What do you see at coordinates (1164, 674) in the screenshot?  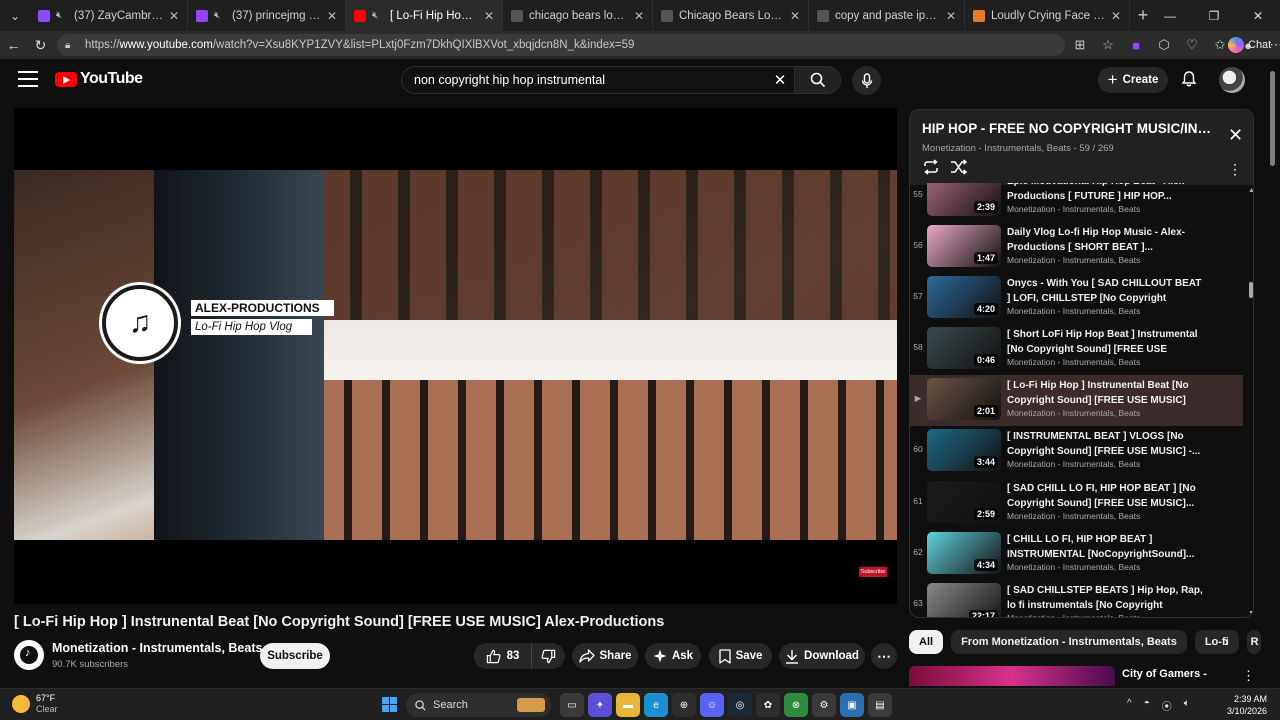 I see `recommendation-title: City of Gamers -` at bounding box center [1164, 674].